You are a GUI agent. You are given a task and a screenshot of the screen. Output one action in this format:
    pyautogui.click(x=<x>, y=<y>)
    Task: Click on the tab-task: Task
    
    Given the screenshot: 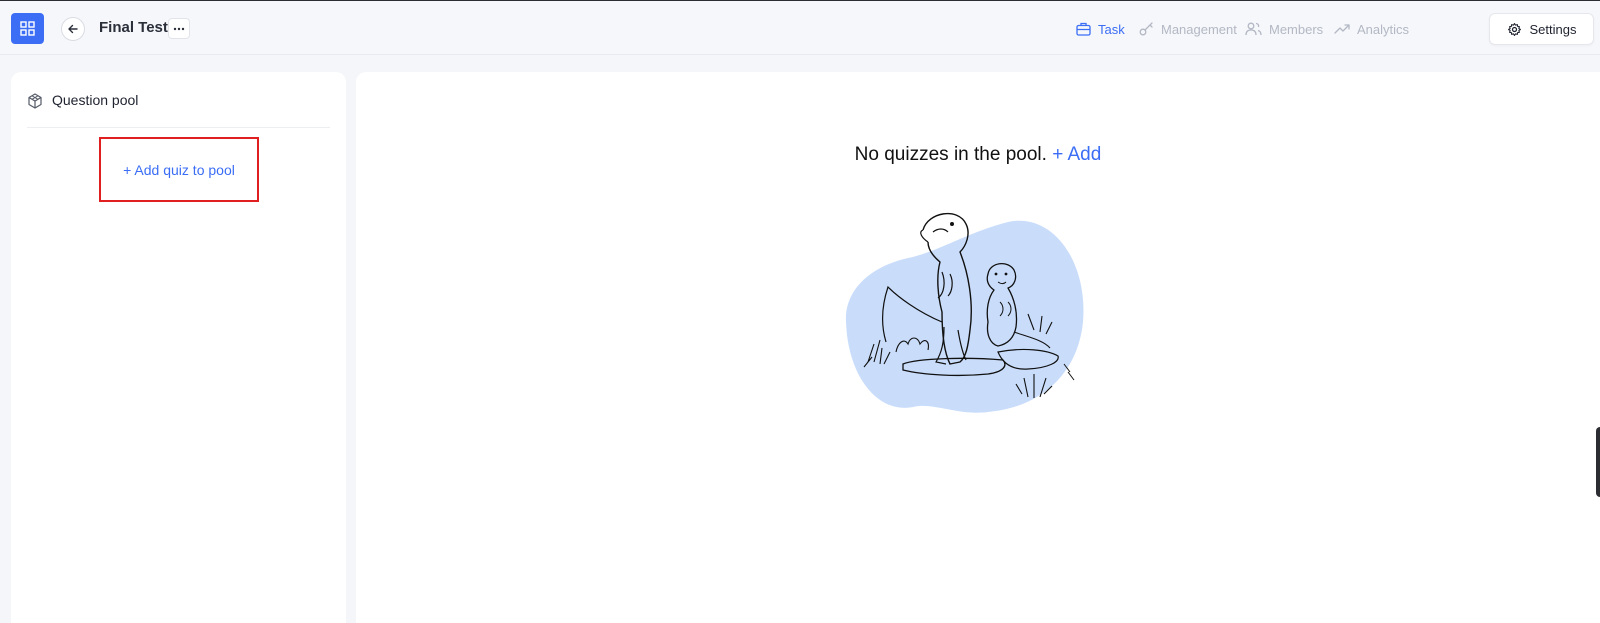 What is the action you would take?
    pyautogui.click(x=1100, y=29)
    